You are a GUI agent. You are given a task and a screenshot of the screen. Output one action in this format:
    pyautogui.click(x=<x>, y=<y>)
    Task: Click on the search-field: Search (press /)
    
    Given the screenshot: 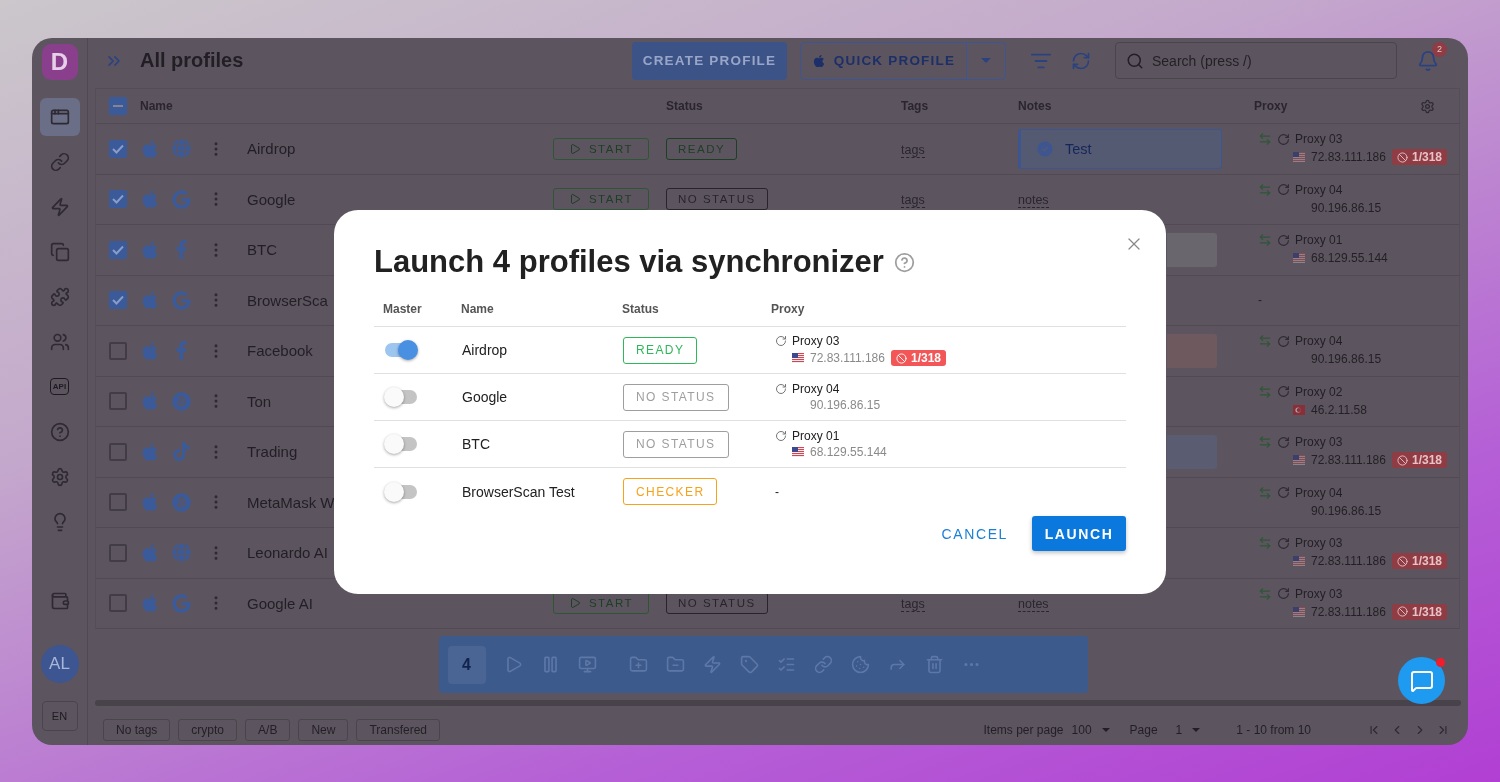 What is the action you would take?
    pyautogui.click(x=1256, y=61)
    